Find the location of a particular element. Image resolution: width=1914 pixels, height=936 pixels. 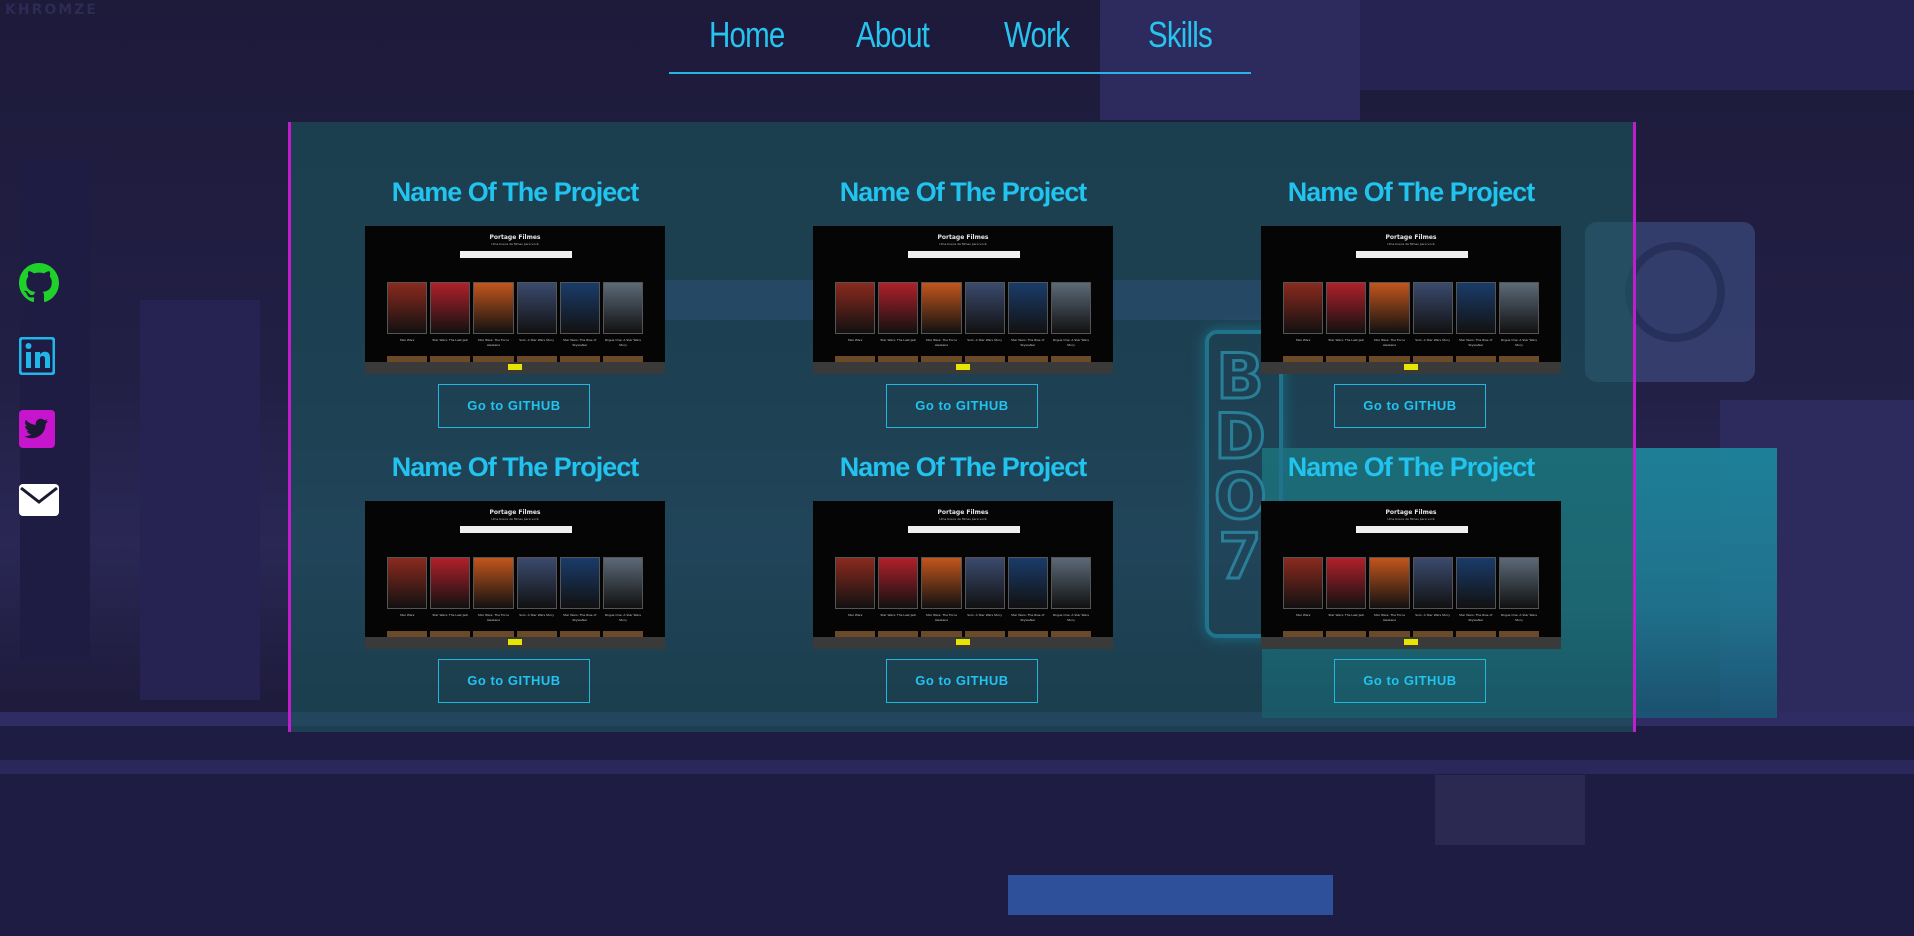

twitter-icon is located at coordinates (39, 430).